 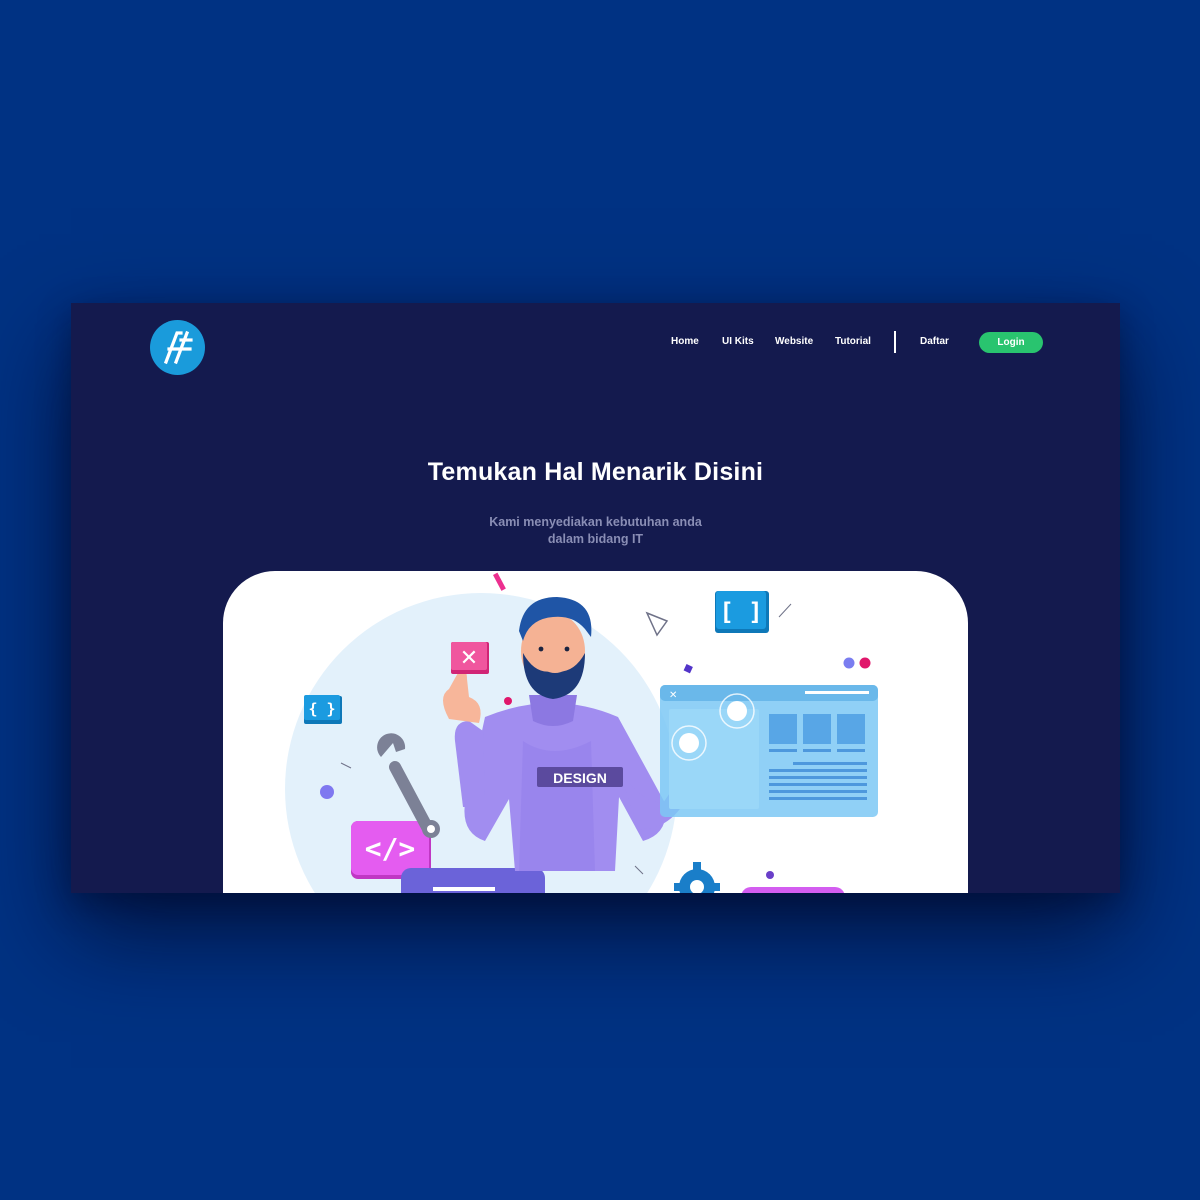 What do you see at coordinates (581, 732) in the screenshot?
I see `hero-illustration: [ ] { } </> DESIGN ✕ ✕` at bounding box center [581, 732].